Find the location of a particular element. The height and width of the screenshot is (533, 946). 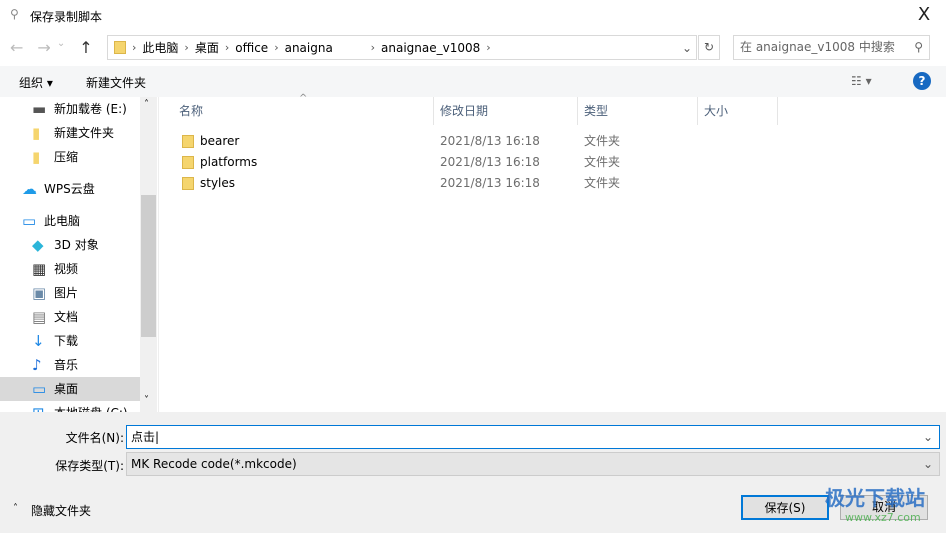

watermark-text: 极光下载站 is located at coordinates (875, 498).